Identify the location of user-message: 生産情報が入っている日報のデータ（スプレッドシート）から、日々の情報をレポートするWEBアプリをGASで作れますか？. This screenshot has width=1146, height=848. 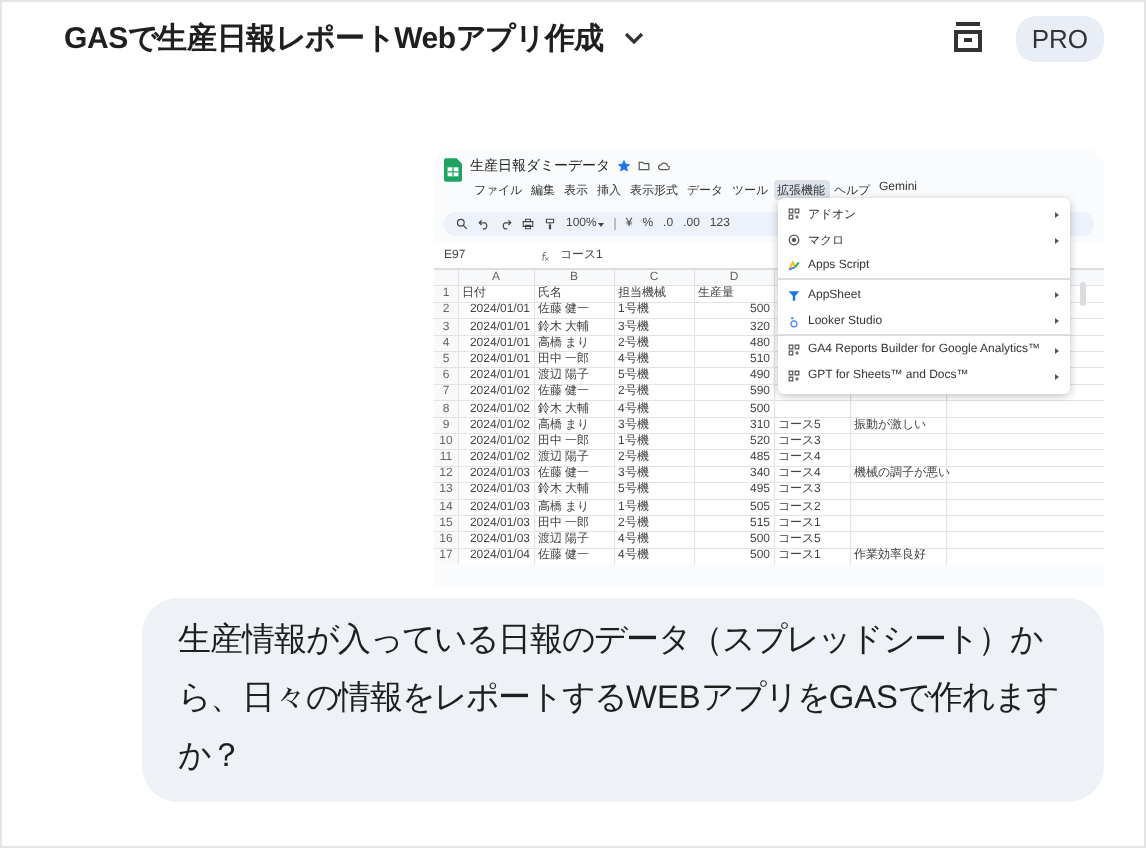
(619, 699).